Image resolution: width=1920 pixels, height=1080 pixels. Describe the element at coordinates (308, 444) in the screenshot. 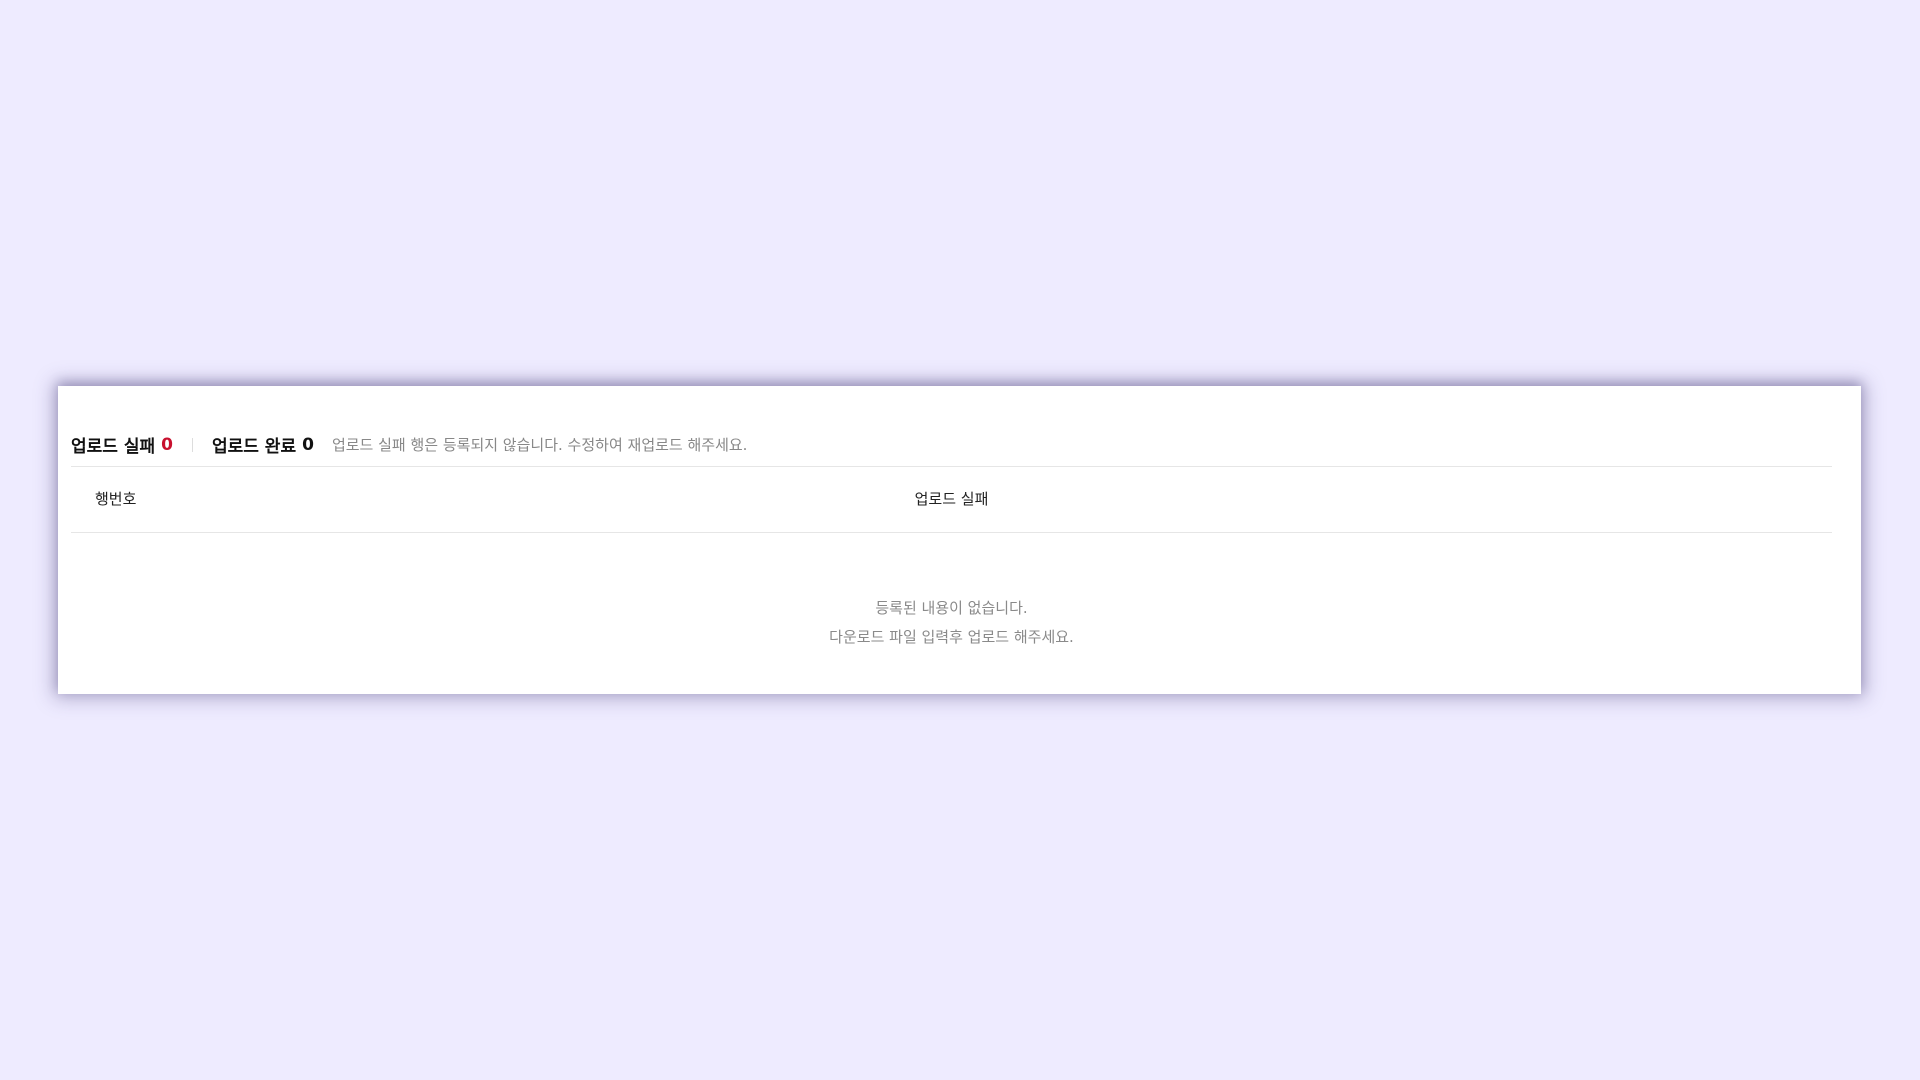

I see `upload-done-count: 0` at that location.